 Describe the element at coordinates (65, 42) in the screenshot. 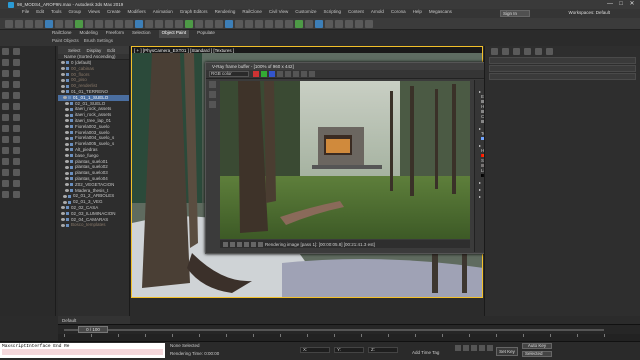

I see `ribbon-sub-paint-objects: Paint Objects` at that location.